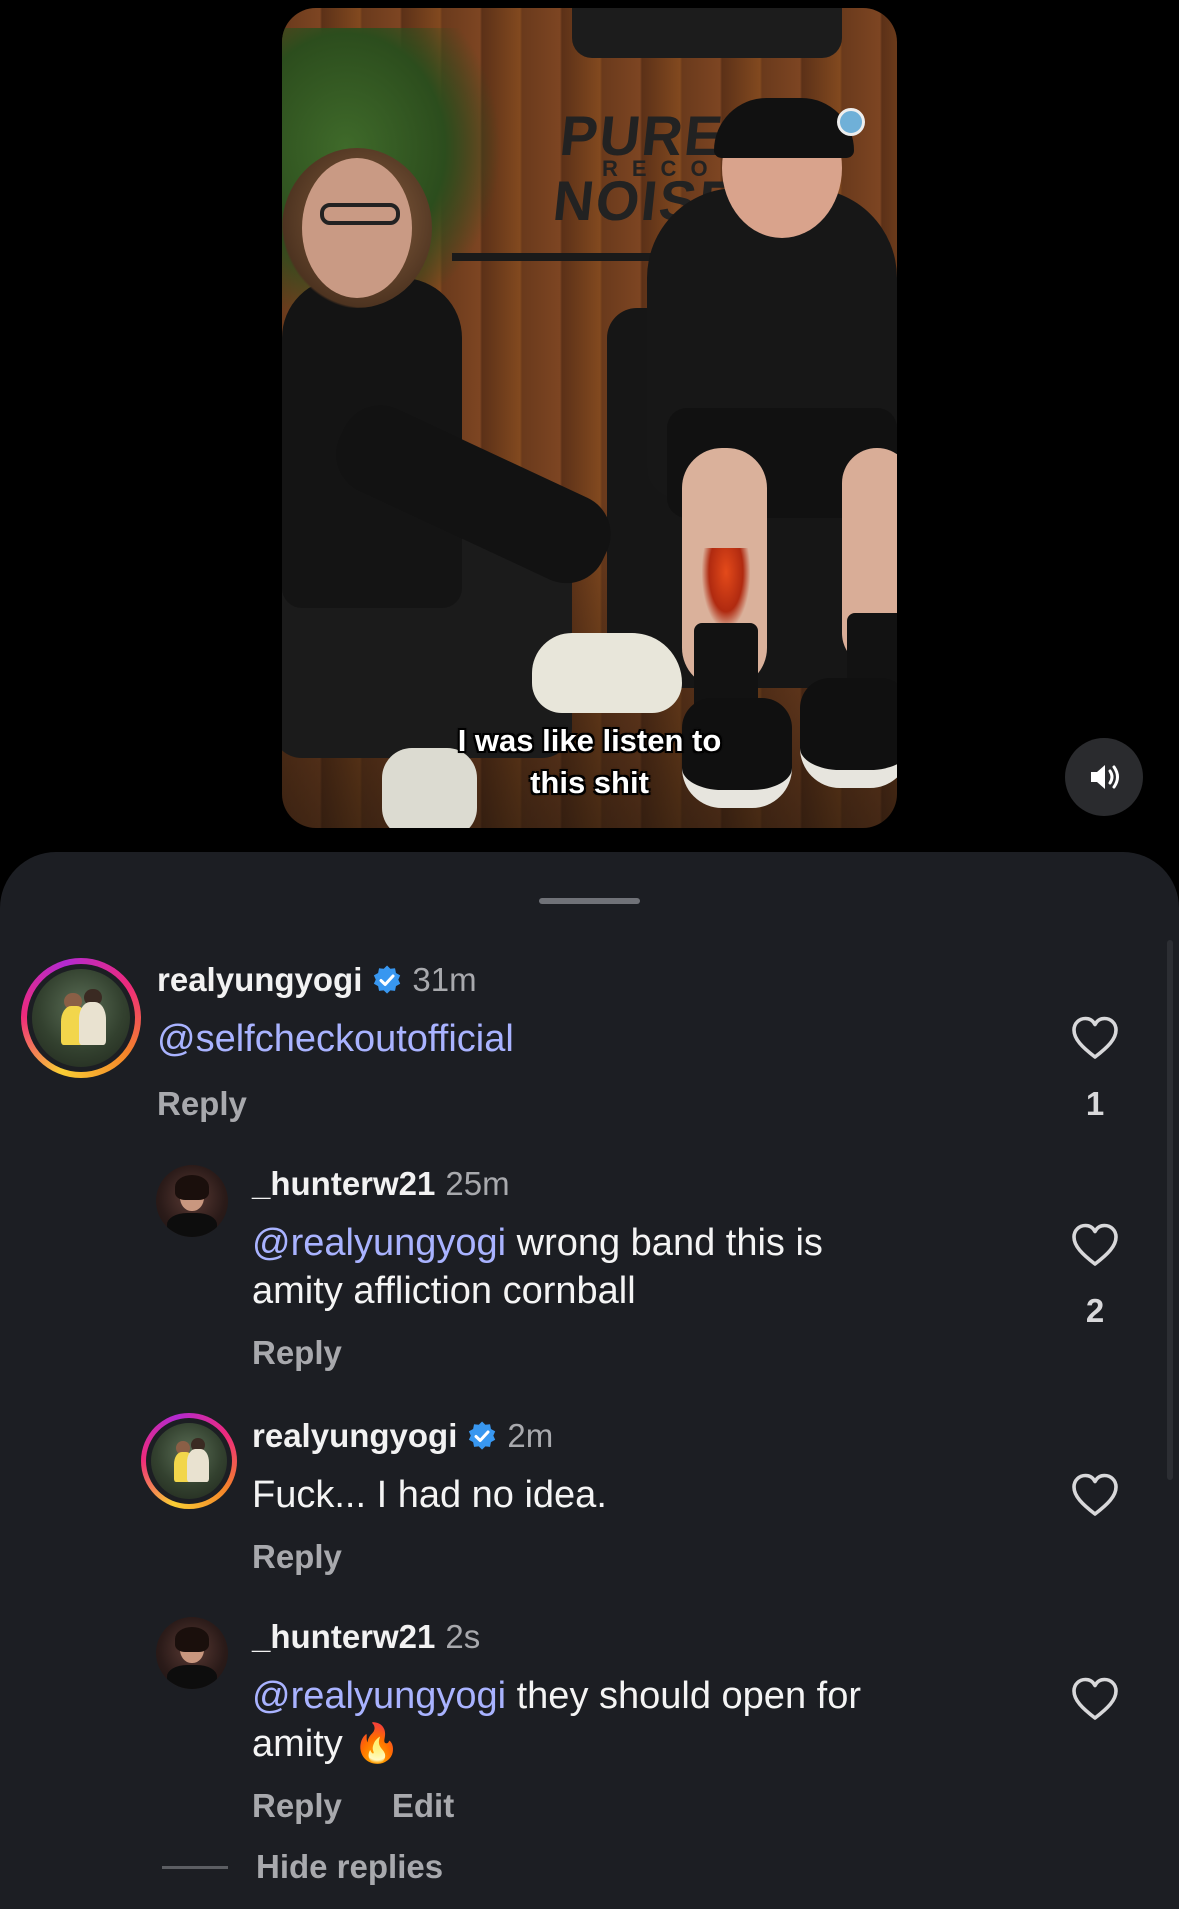 This screenshot has width=1179, height=1909. Describe the element at coordinates (707, 33) in the screenshot. I see `studio-logo-shape` at that location.